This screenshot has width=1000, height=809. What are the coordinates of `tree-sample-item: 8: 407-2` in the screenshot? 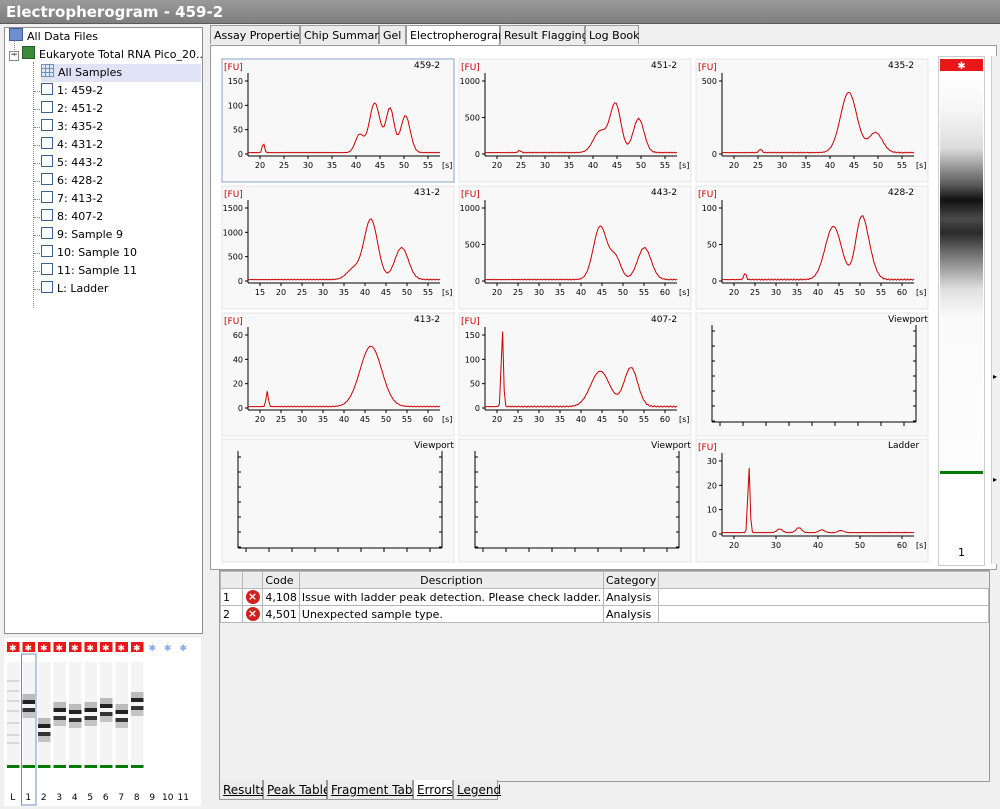 It's located at (72, 217).